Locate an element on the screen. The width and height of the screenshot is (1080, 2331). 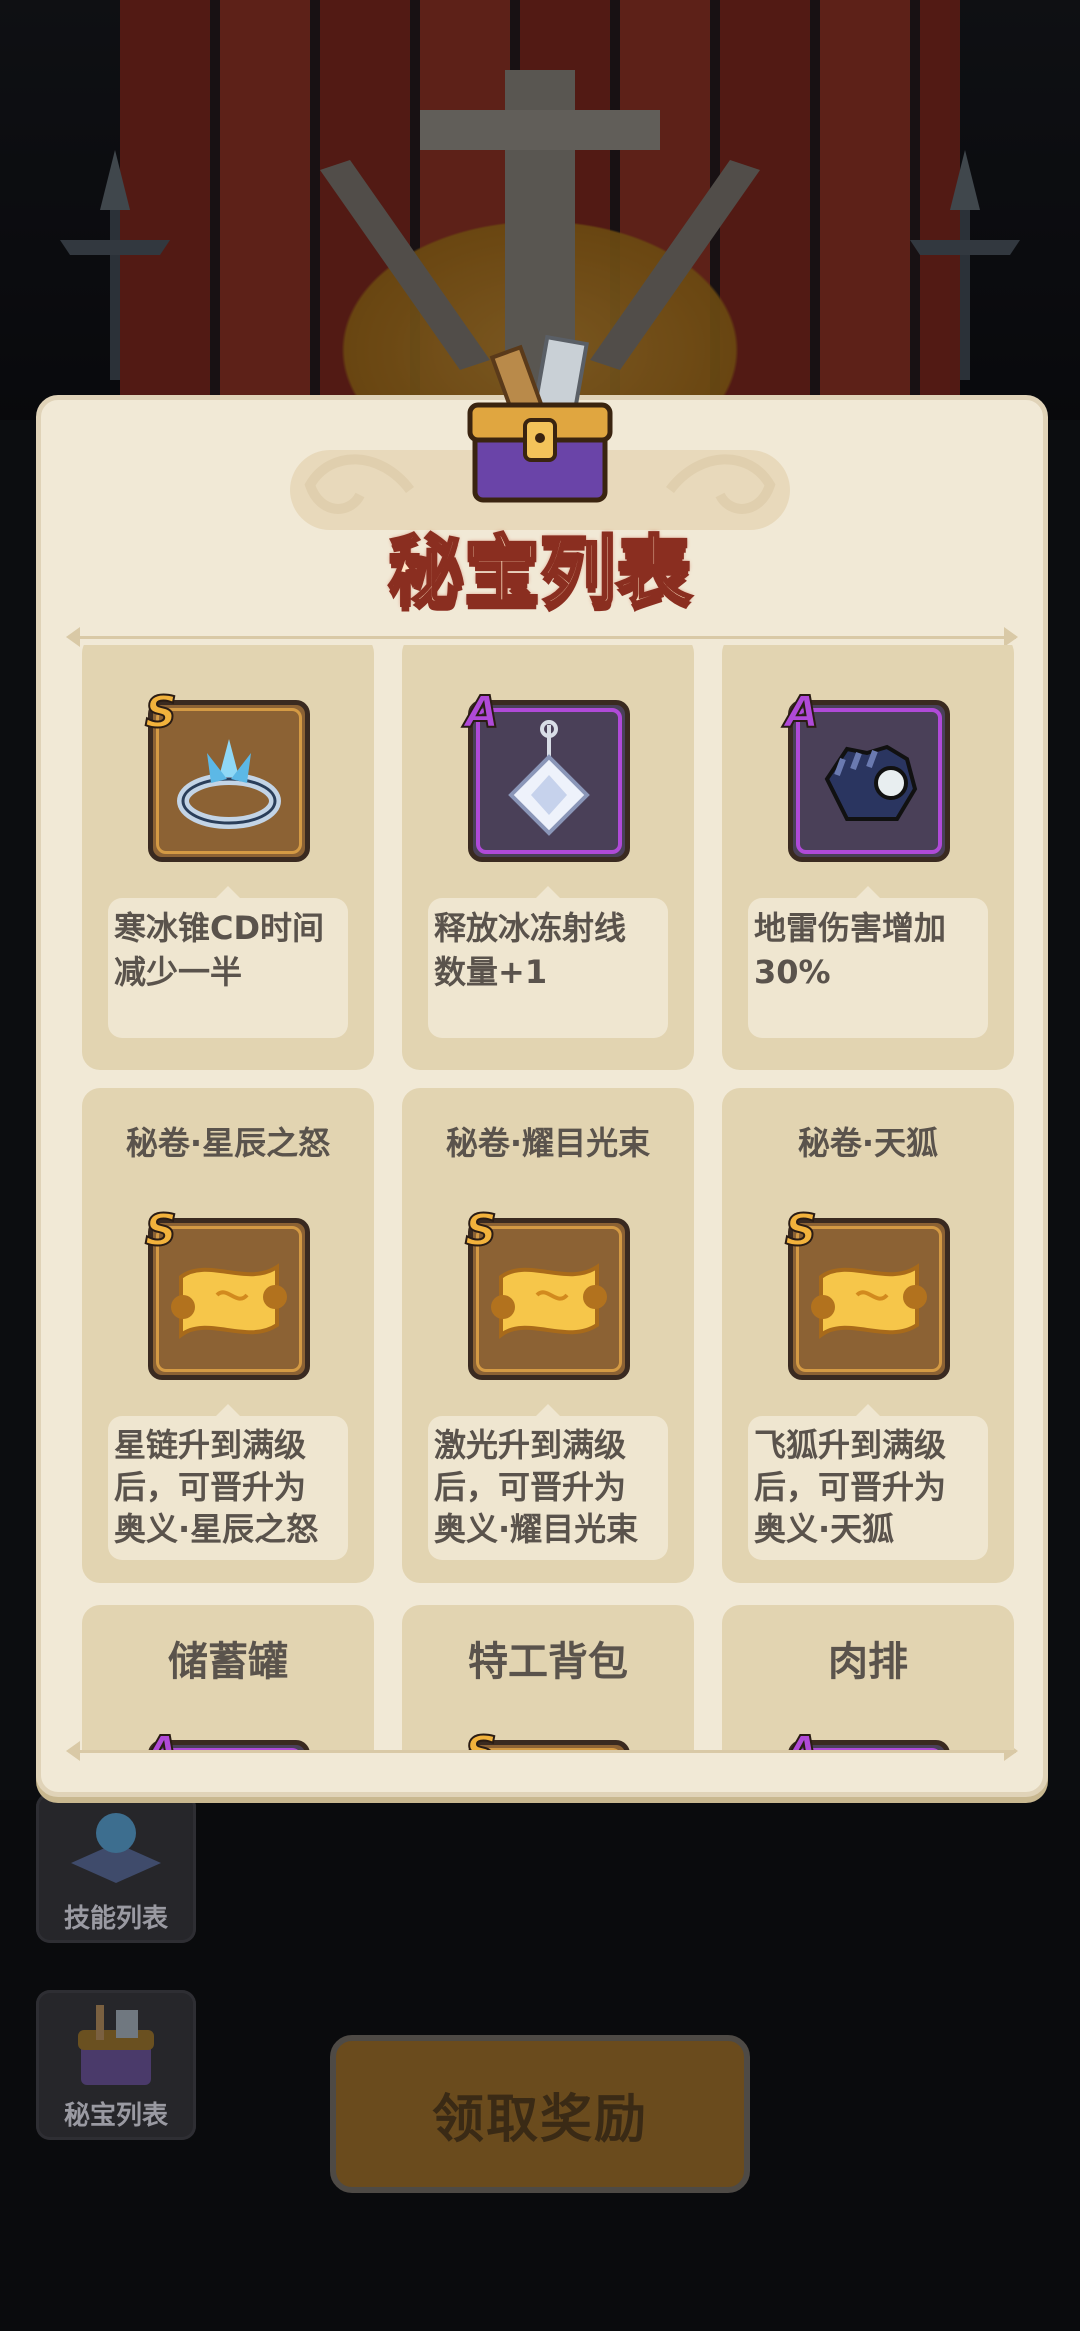
claim-reward-label: 领取奖励 is located at coordinates (539, 2119).